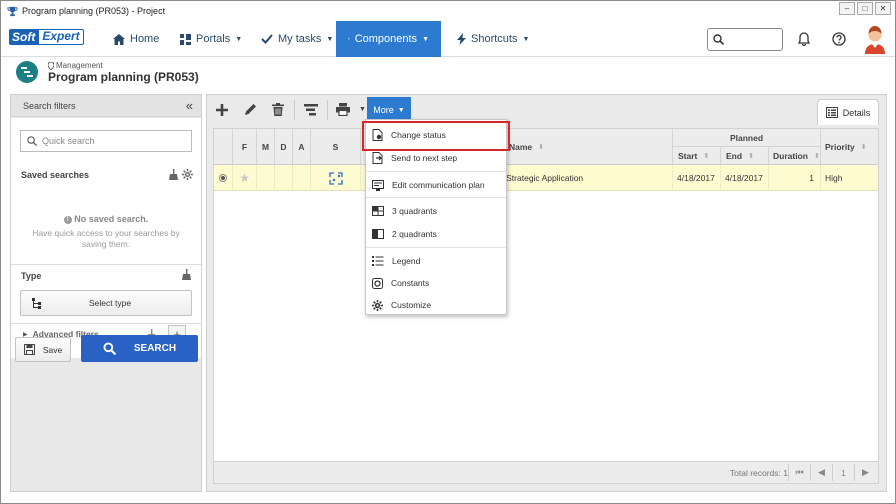 The width and height of the screenshot is (896, 504). I want to click on save-button: Save, so click(43, 349).